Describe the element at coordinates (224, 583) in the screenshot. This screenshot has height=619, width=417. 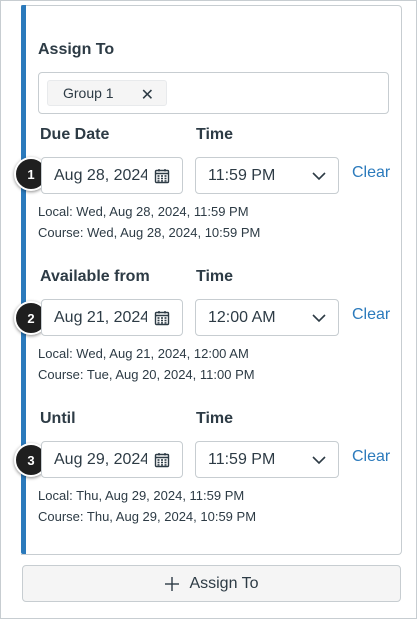
I see `add-assign-to-label: Assign To` at that location.